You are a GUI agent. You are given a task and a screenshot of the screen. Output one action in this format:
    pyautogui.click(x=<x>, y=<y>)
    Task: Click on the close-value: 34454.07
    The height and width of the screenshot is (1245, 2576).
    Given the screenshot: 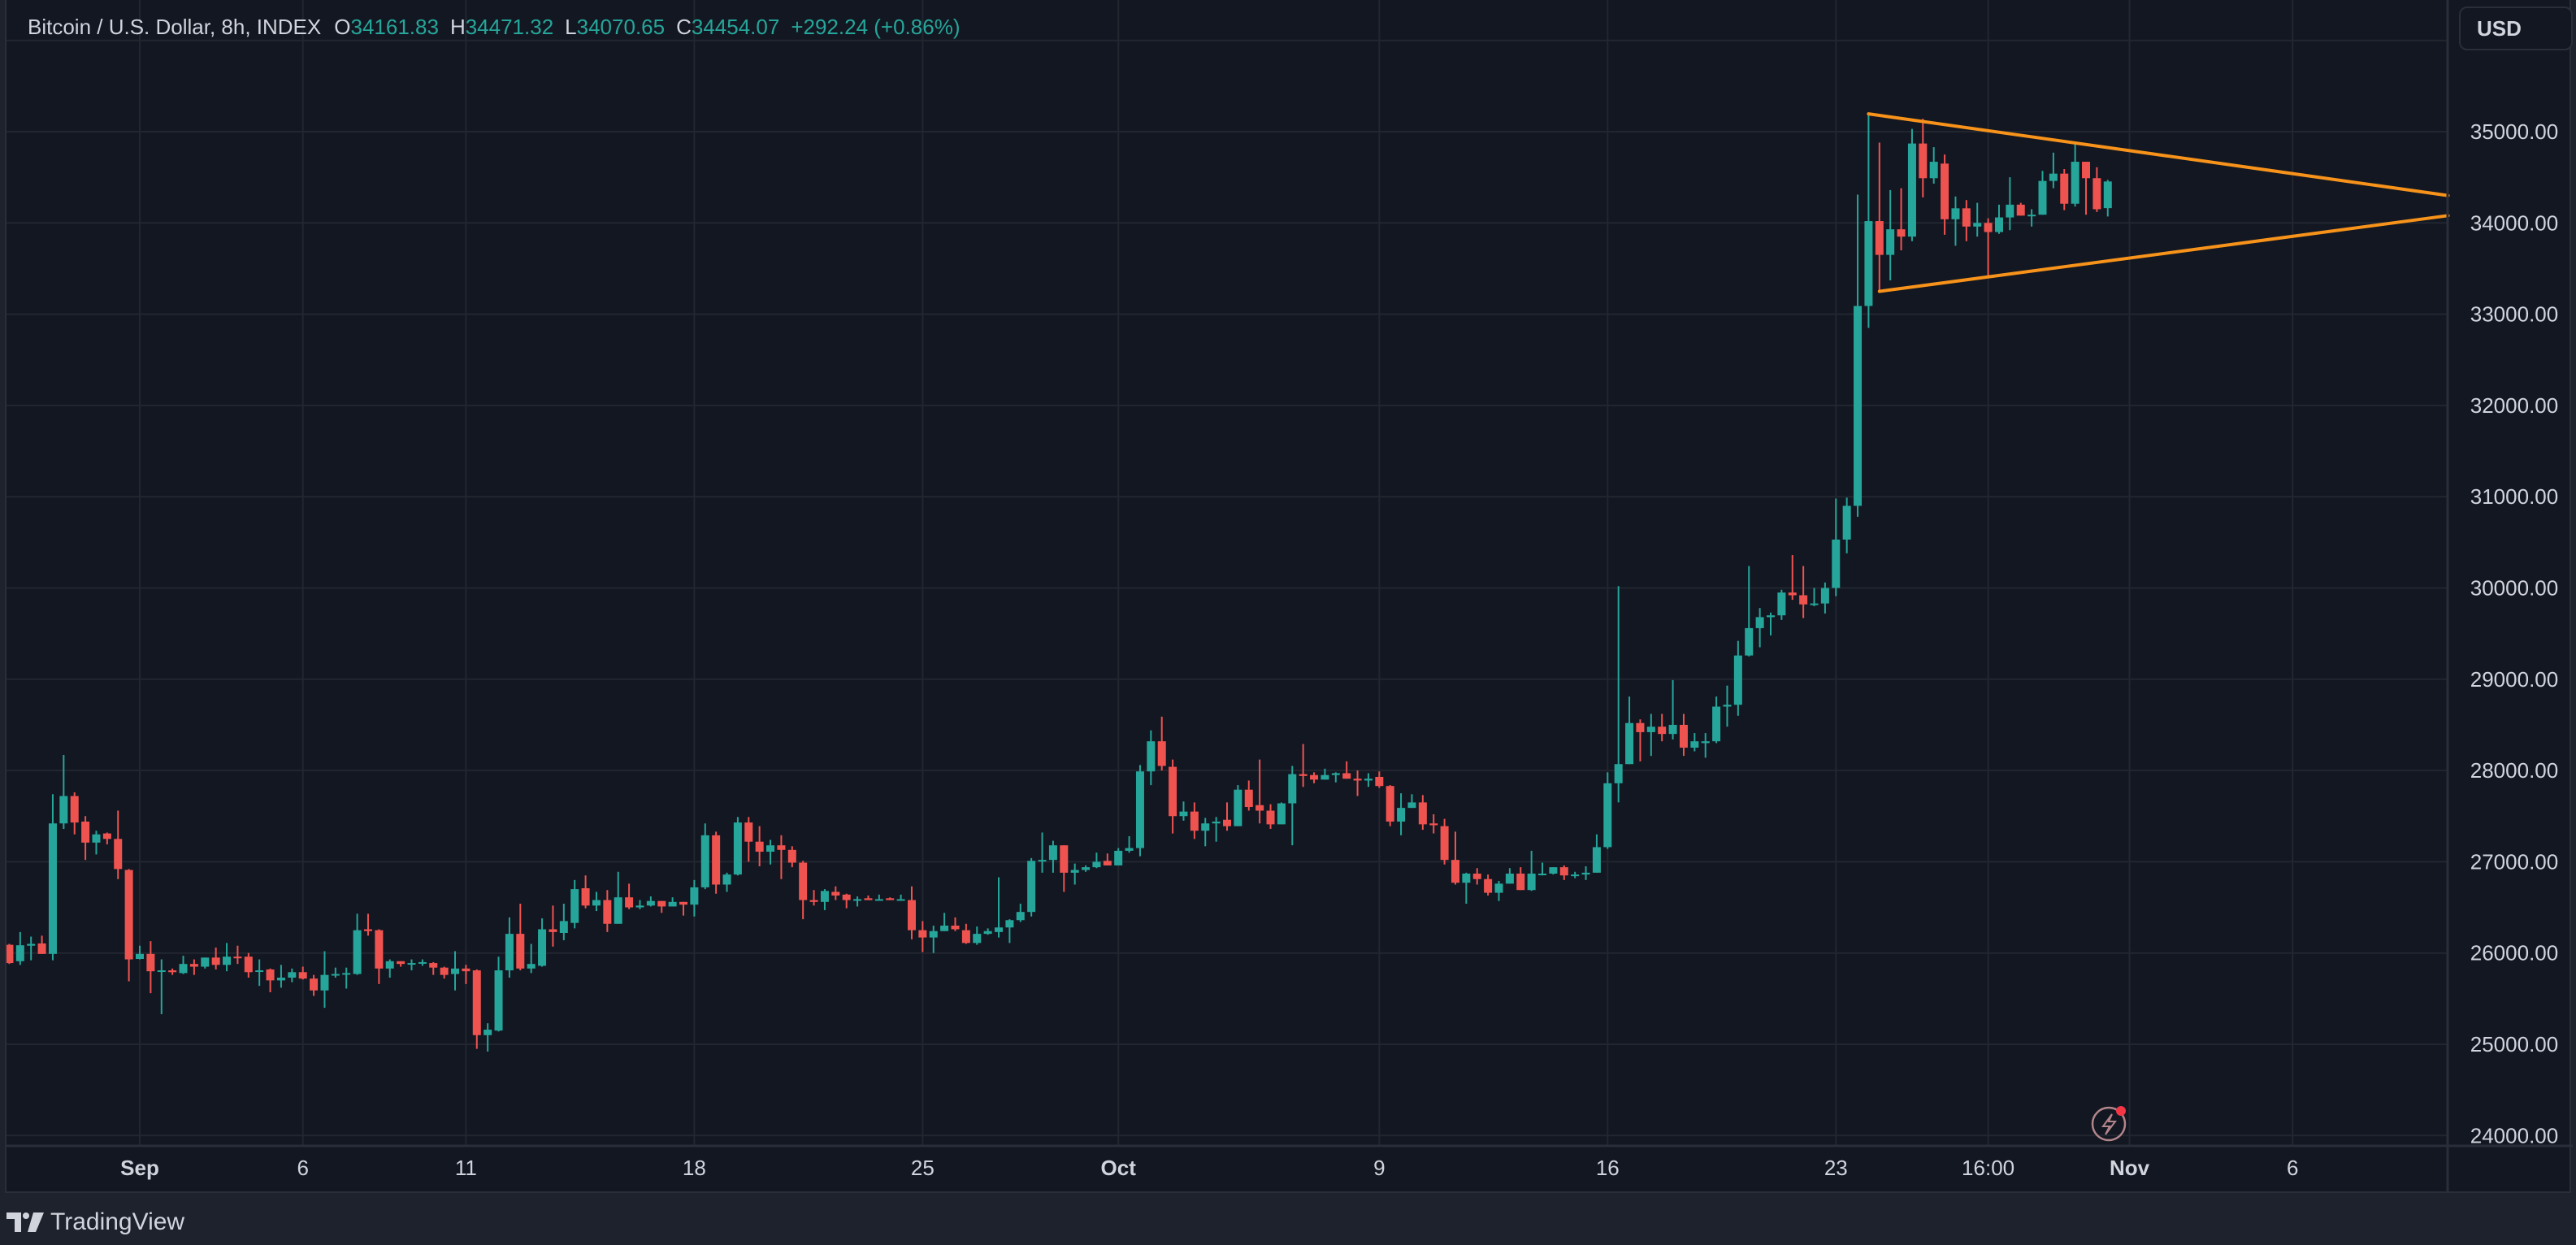 What is the action you would take?
    pyautogui.click(x=735, y=27)
    